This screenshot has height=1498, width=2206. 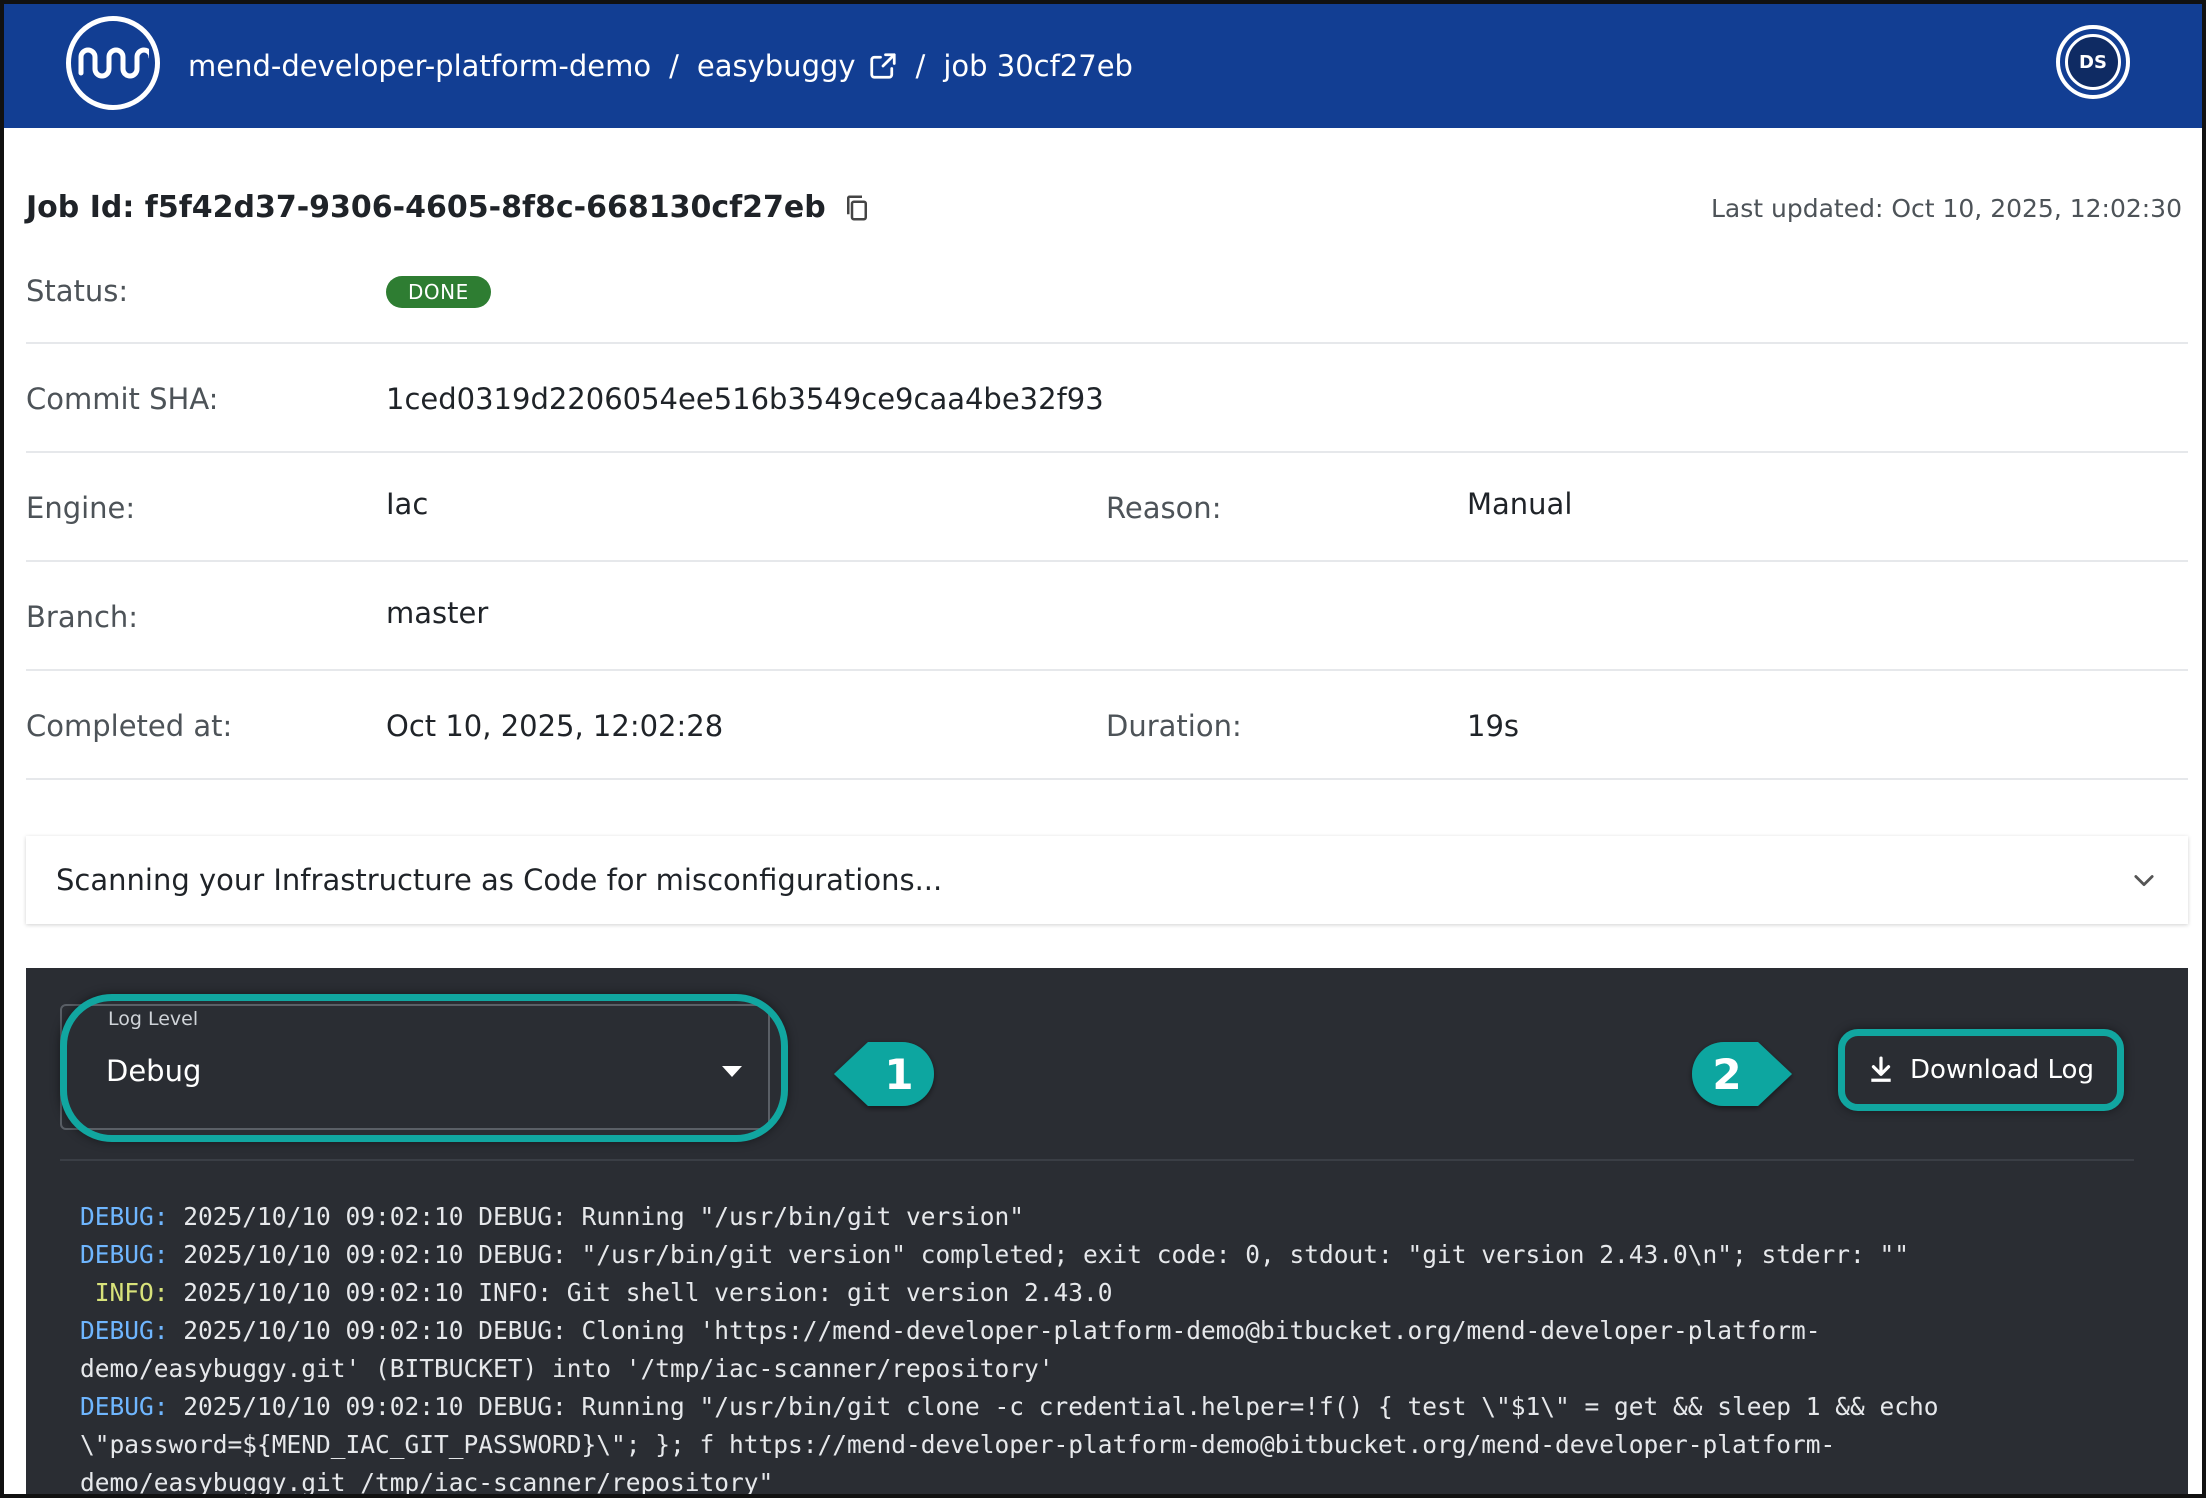 I want to click on status-label: Status:, so click(x=77, y=291).